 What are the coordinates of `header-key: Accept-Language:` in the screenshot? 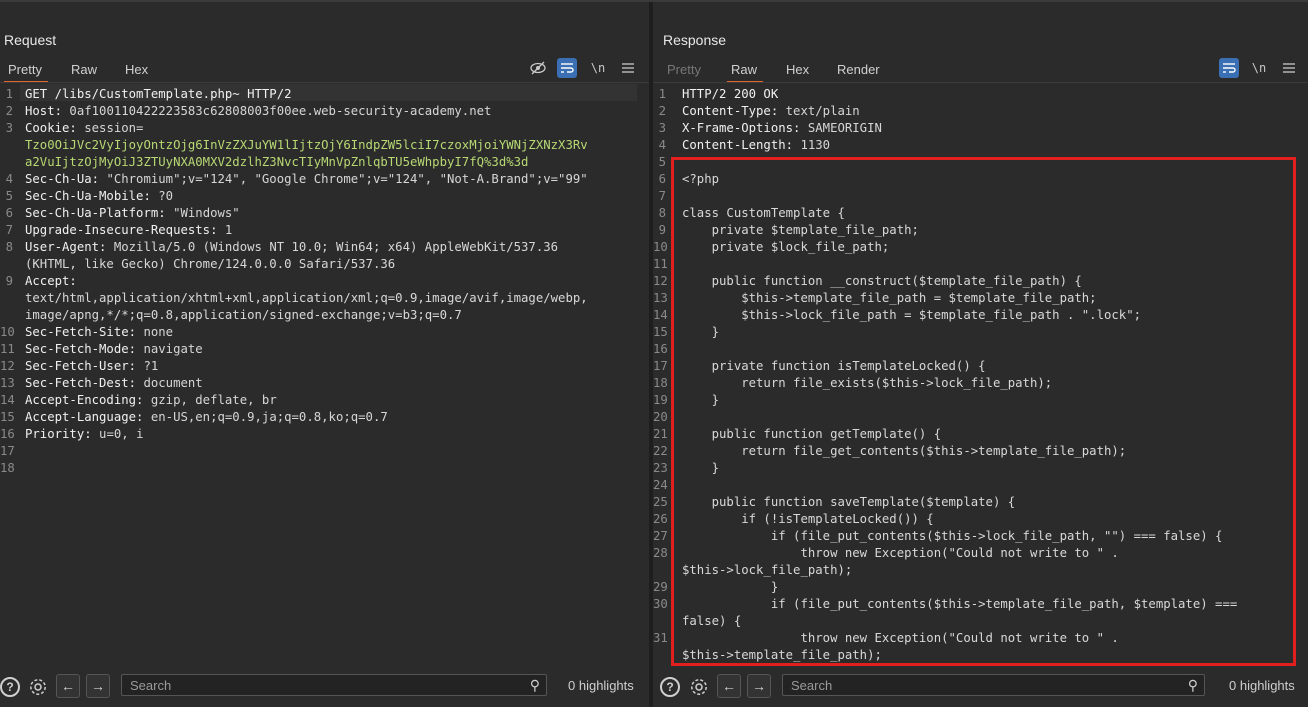 It's located at (88, 417).